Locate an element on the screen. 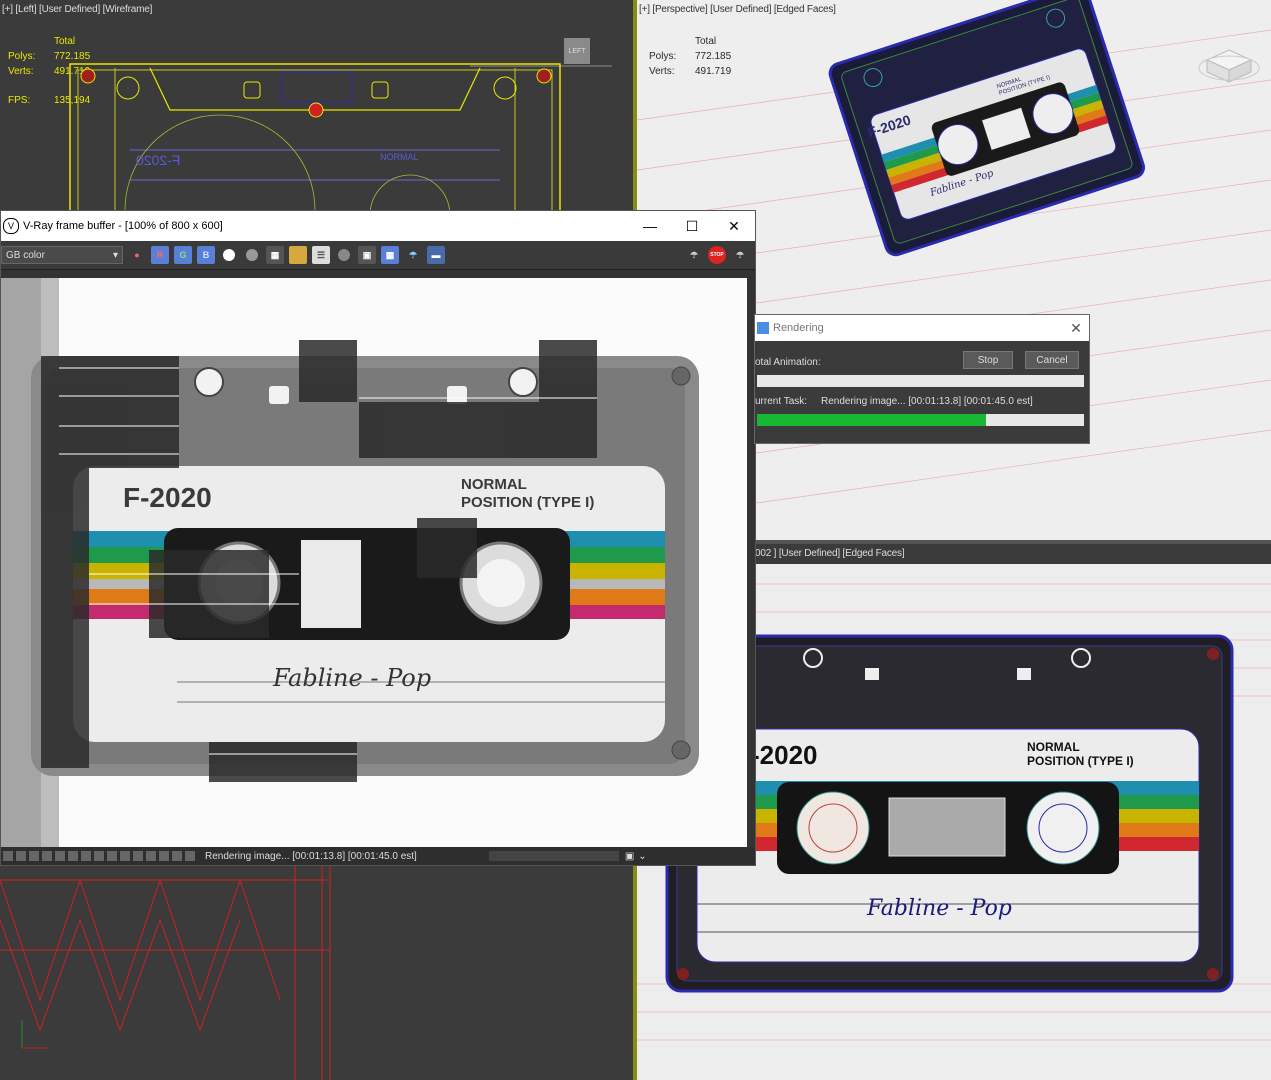 Image resolution: width=1271 pixels, height=1080 pixels. cassette-cam-type: NORMAL POSITION (TYPE I) is located at coordinates (1080, 754).